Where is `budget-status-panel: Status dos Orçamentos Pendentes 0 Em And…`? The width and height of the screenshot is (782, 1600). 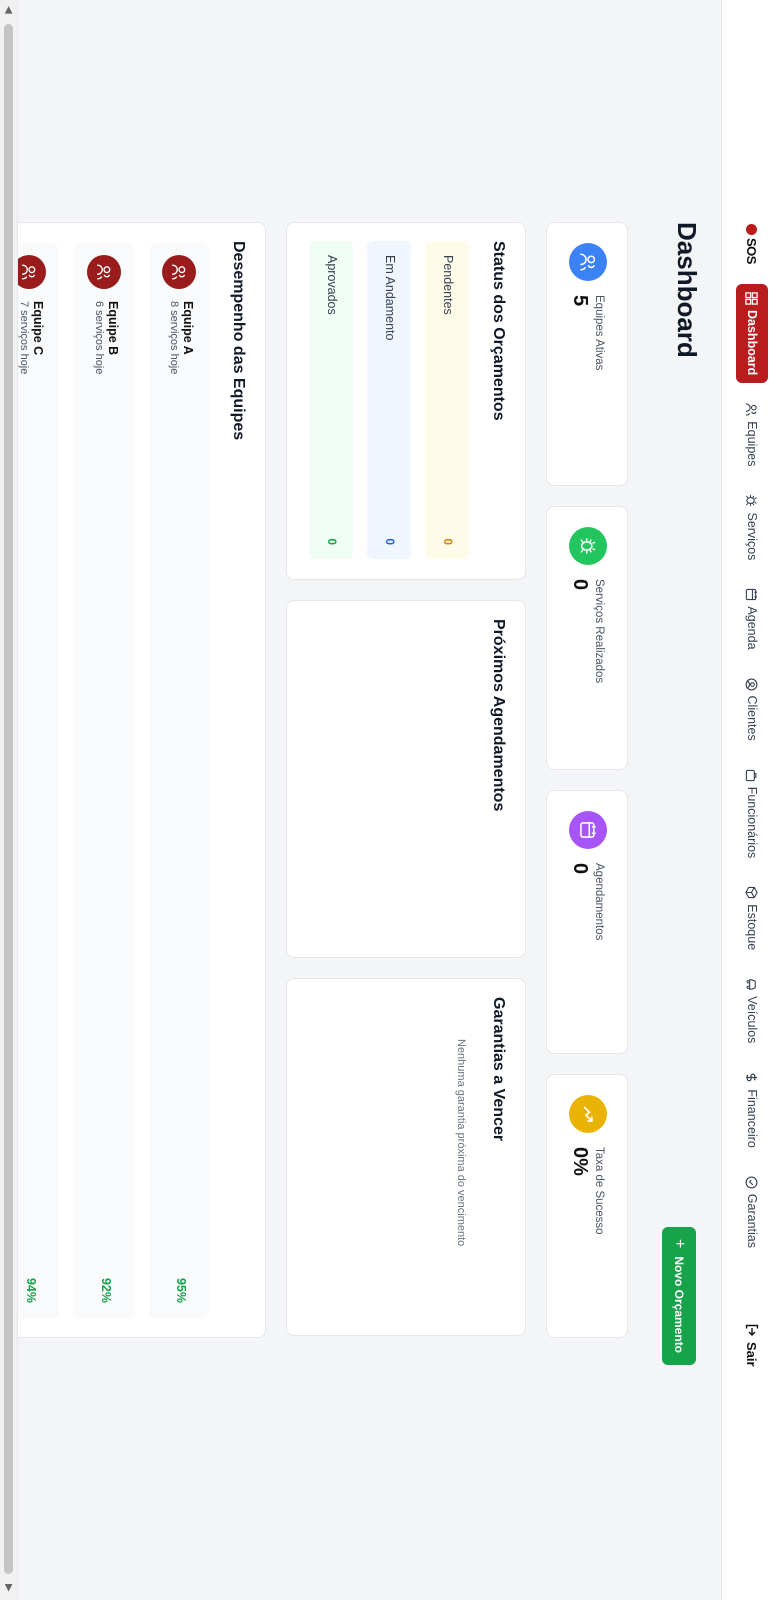
budget-status-panel: Status dos Orçamentos Pendentes 0 Em And… is located at coordinates (406, 401).